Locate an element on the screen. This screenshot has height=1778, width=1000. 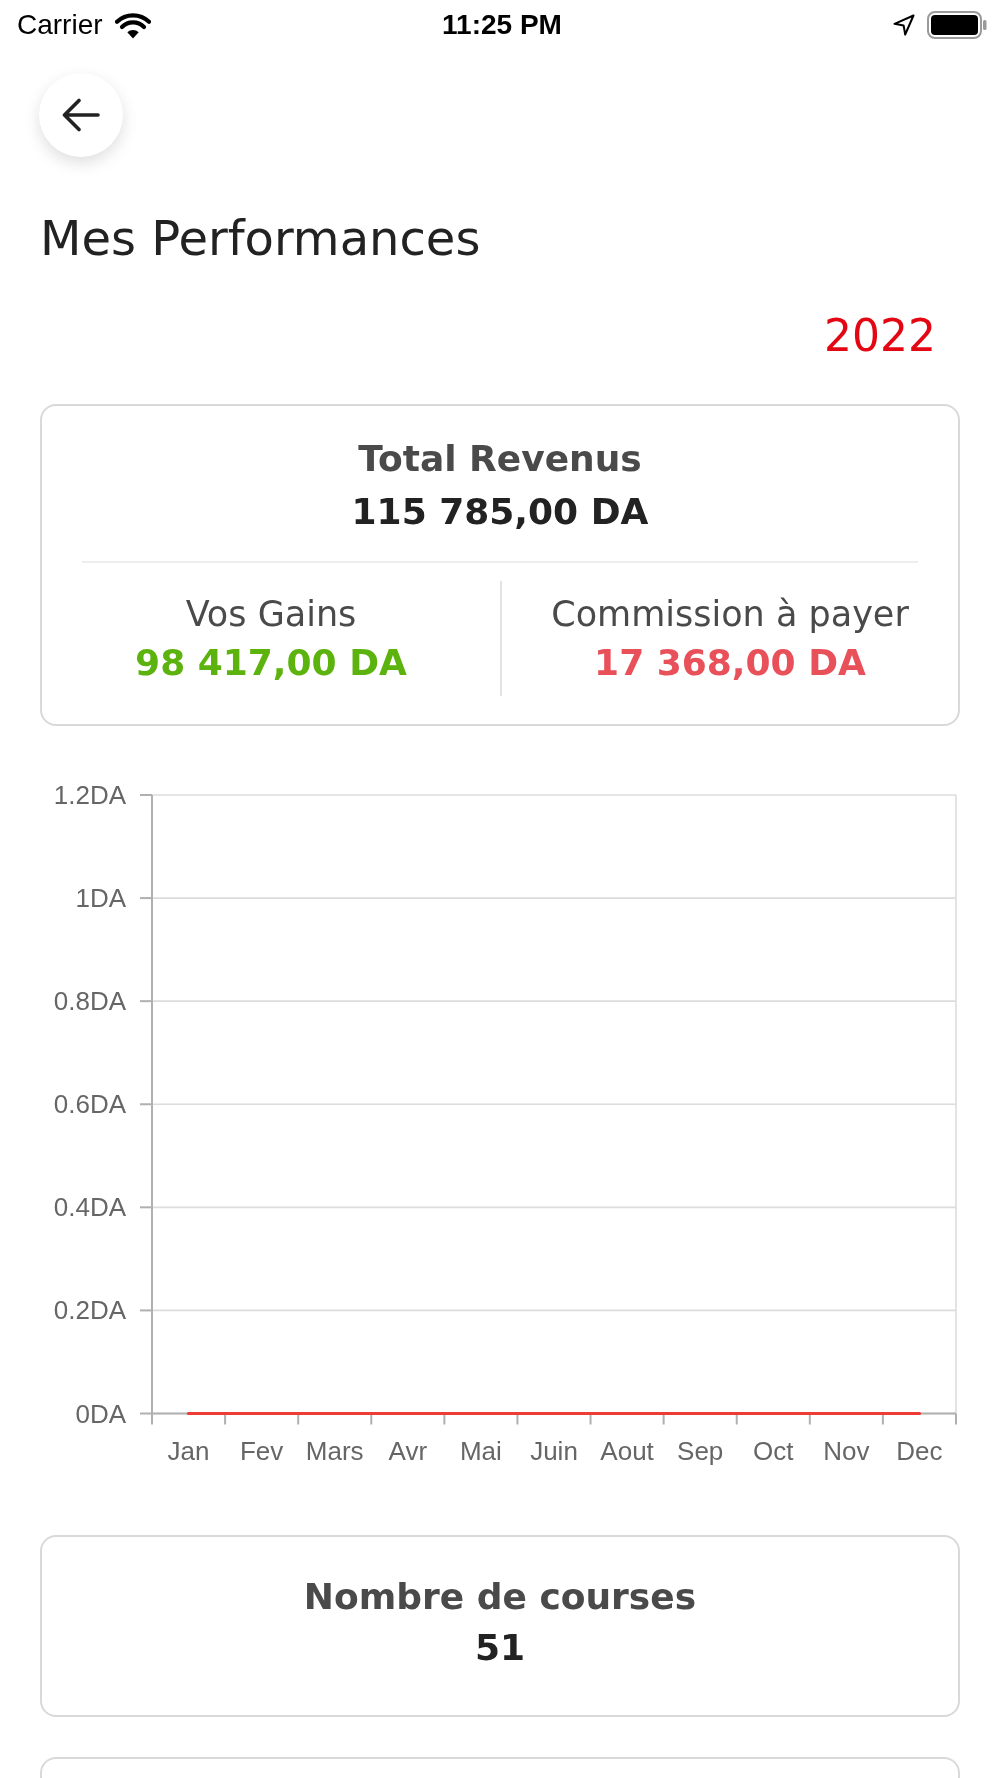
stat-value: 17 368,00 DA is located at coordinates (730, 663).